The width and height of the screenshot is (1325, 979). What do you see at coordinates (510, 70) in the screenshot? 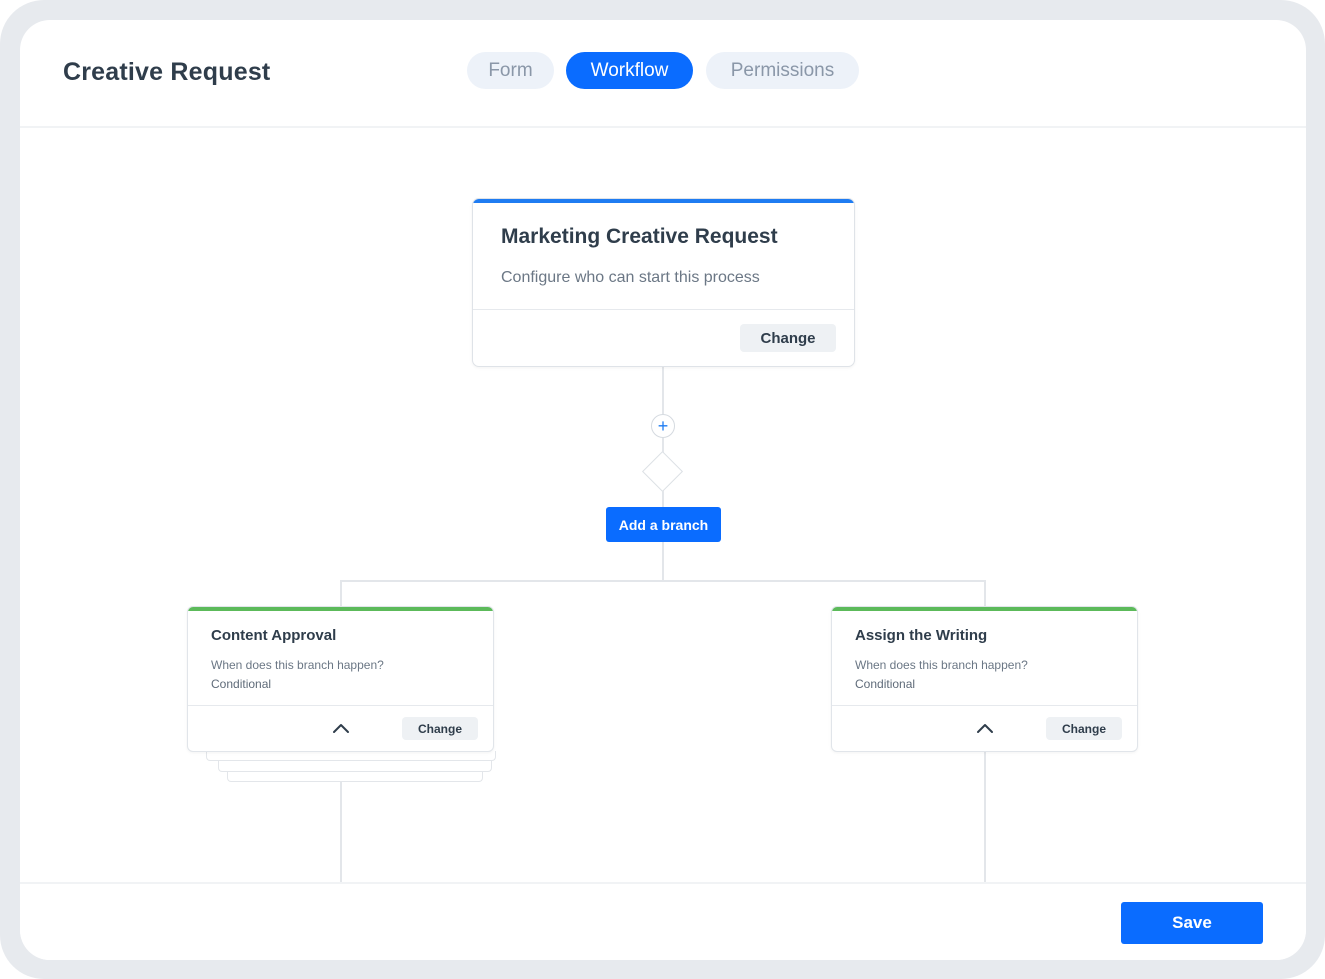
I see `tab-form: Form` at bounding box center [510, 70].